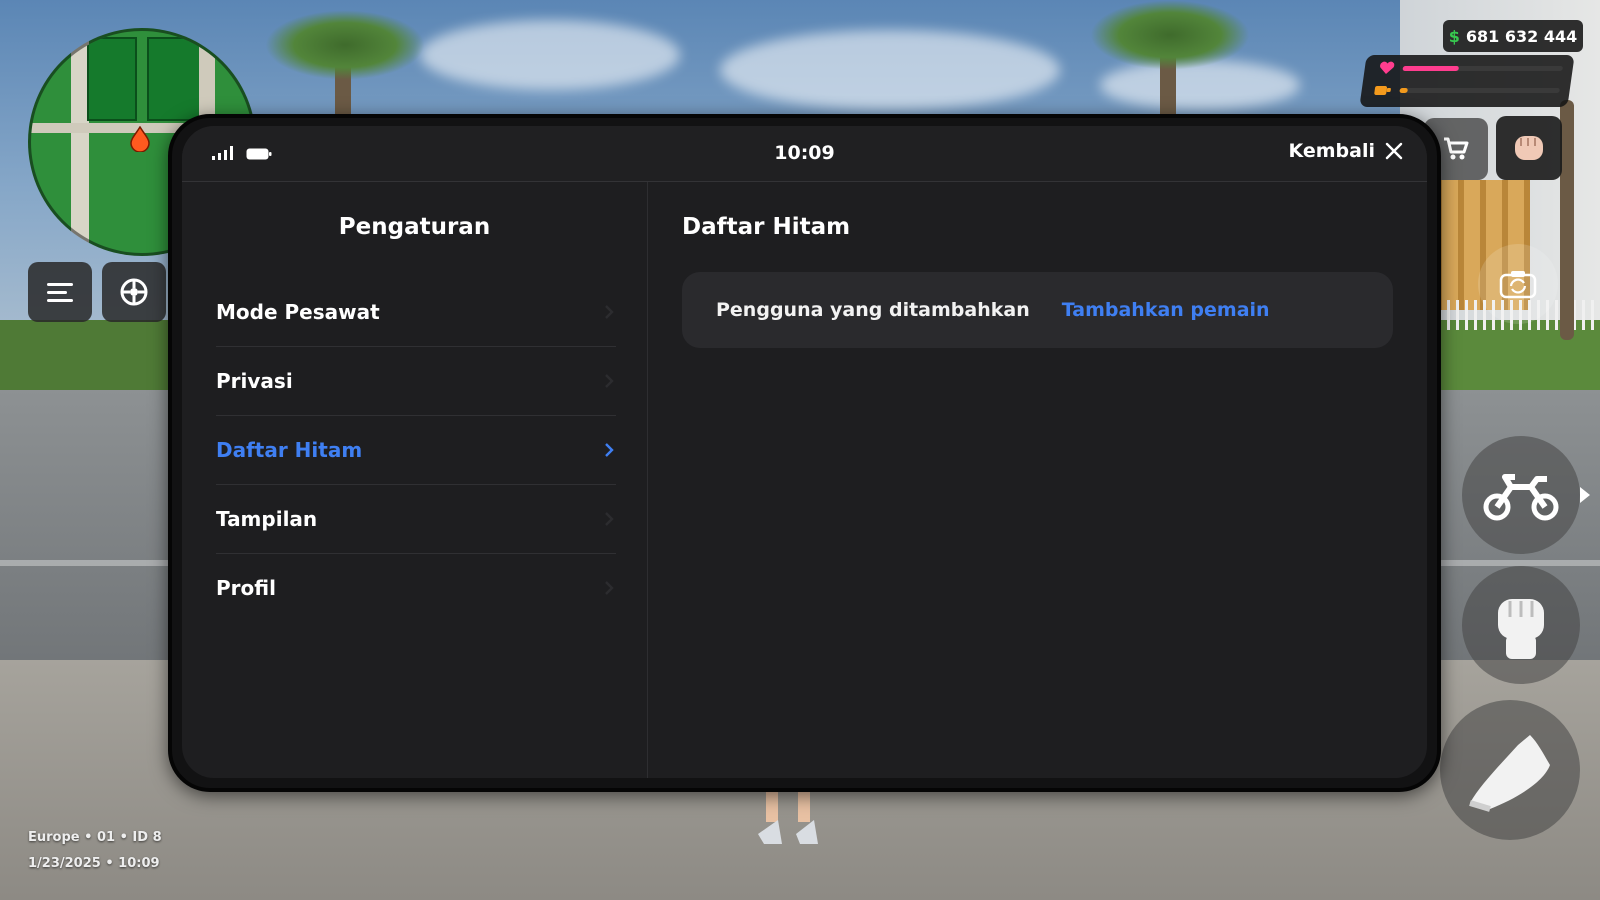 This screenshot has width=1600, height=900. Describe the element at coordinates (1166, 310) in the screenshot. I see `add-player-link: Tambahkan pemain` at that location.